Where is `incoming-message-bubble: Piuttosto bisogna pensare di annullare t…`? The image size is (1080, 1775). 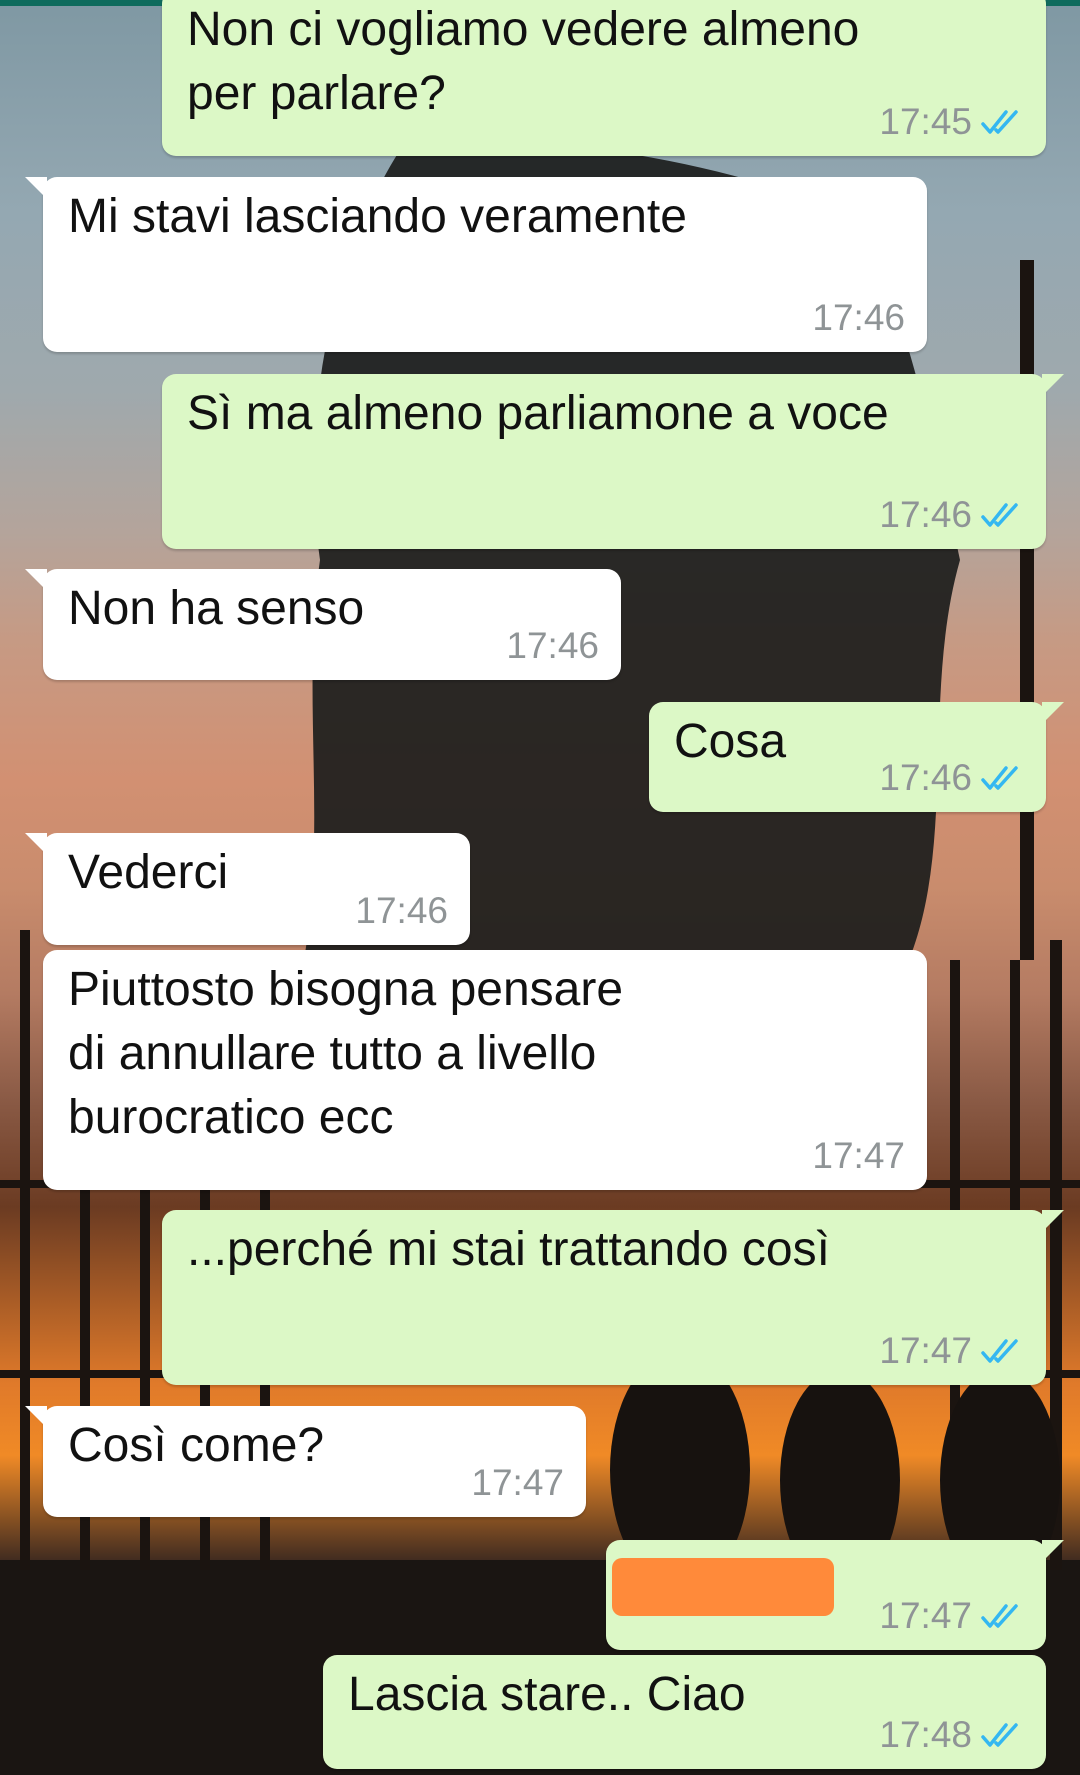 incoming-message-bubble: Piuttosto bisogna pensare di annullare t… is located at coordinates (485, 1070).